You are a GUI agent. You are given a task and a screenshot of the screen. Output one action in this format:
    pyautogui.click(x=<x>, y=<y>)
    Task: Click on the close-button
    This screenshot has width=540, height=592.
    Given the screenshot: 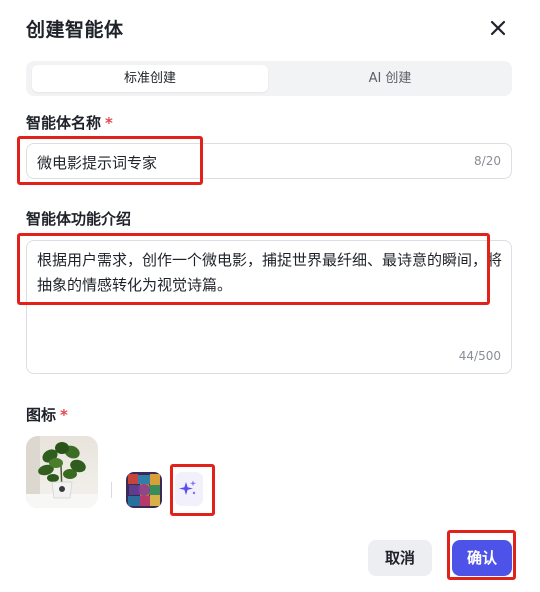 What is the action you would take?
    pyautogui.click(x=498, y=28)
    